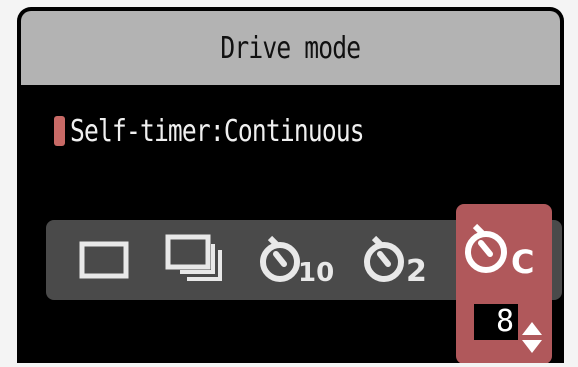 This screenshot has height=367, width=578. I want to click on shot-count-stepper, so click(532, 328).